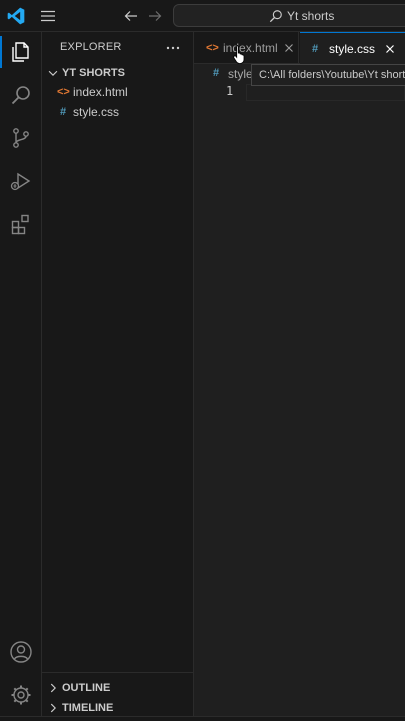  What do you see at coordinates (325, 92) in the screenshot?
I see `current-line-highlight` at bounding box center [325, 92].